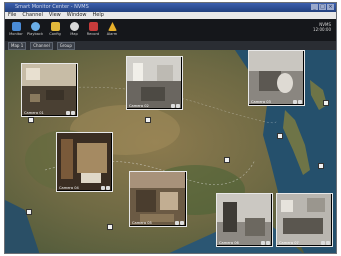 This screenshot has width=341, height=256. I want to click on menu-bar: File Channel View Window Help, so click(170, 15).